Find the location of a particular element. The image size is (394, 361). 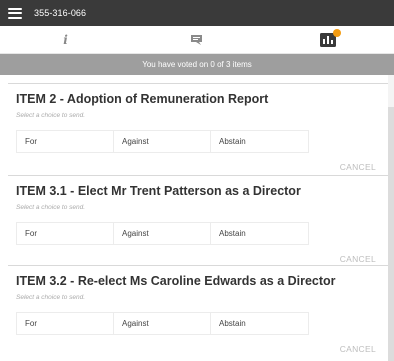

notification-badge is located at coordinates (337, 33).